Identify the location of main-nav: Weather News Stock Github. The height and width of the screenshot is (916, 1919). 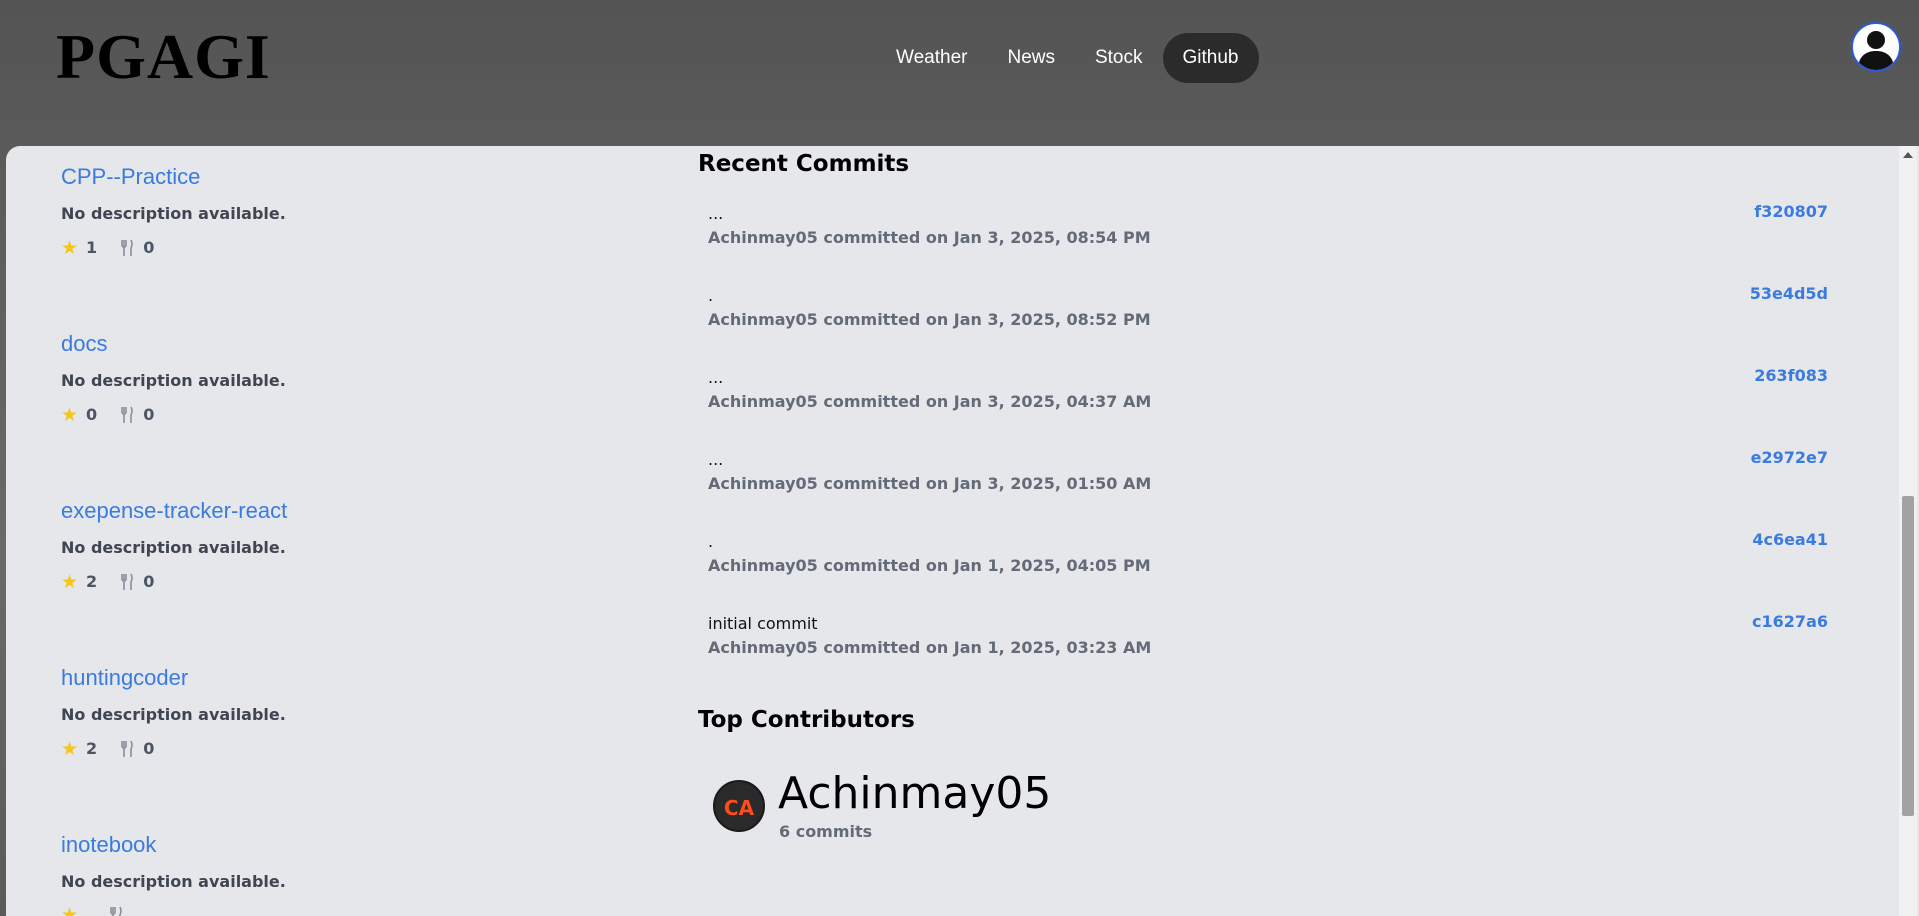
(1067, 58).